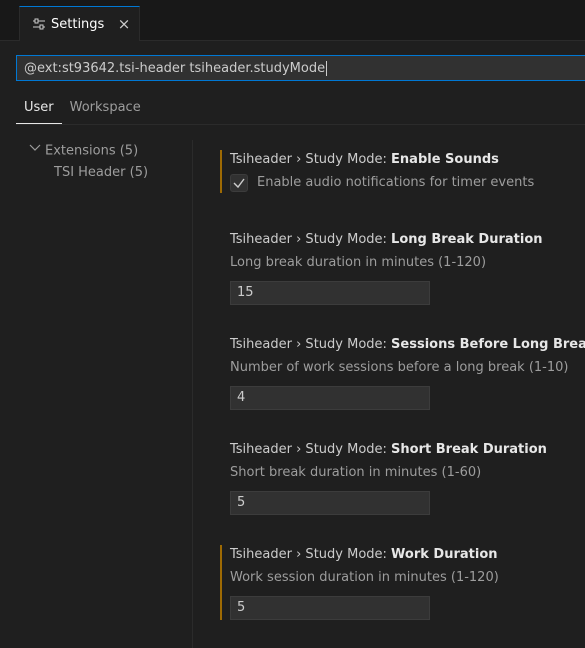  What do you see at coordinates (445, 159) in the screenshot?
I see `setting-key: Enable Sounds` at bounding box center [445, 159].